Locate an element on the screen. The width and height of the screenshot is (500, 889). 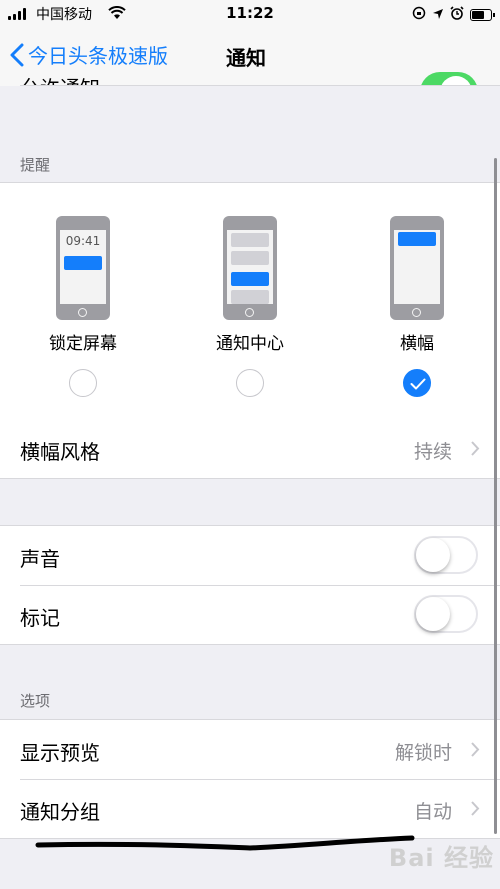
options-section-header: 选项 is located at coordinates (35, 701).